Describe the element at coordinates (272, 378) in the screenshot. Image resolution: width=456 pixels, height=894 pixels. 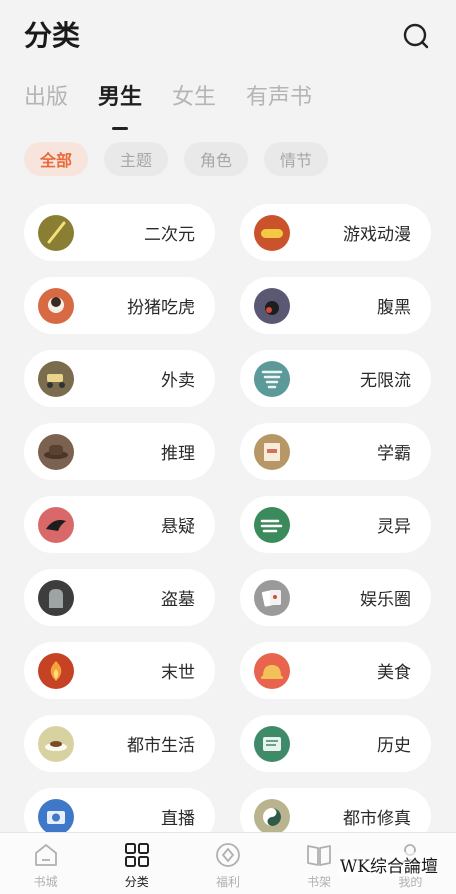
I see `tornado-icon` at that location.